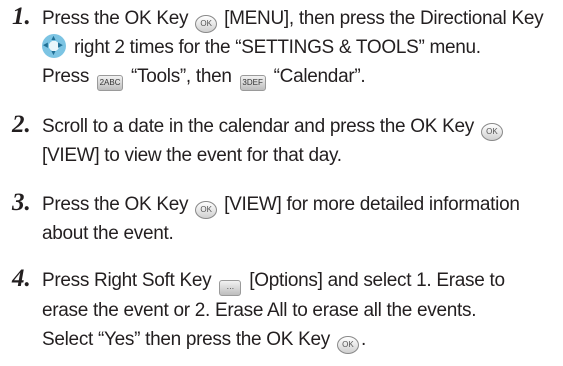 This screenshot has width=563, height=366. What do you see at coordinates (298, 233) in the screenshot?
I see `step-line: about the event.` at bounding box center [298, 233].